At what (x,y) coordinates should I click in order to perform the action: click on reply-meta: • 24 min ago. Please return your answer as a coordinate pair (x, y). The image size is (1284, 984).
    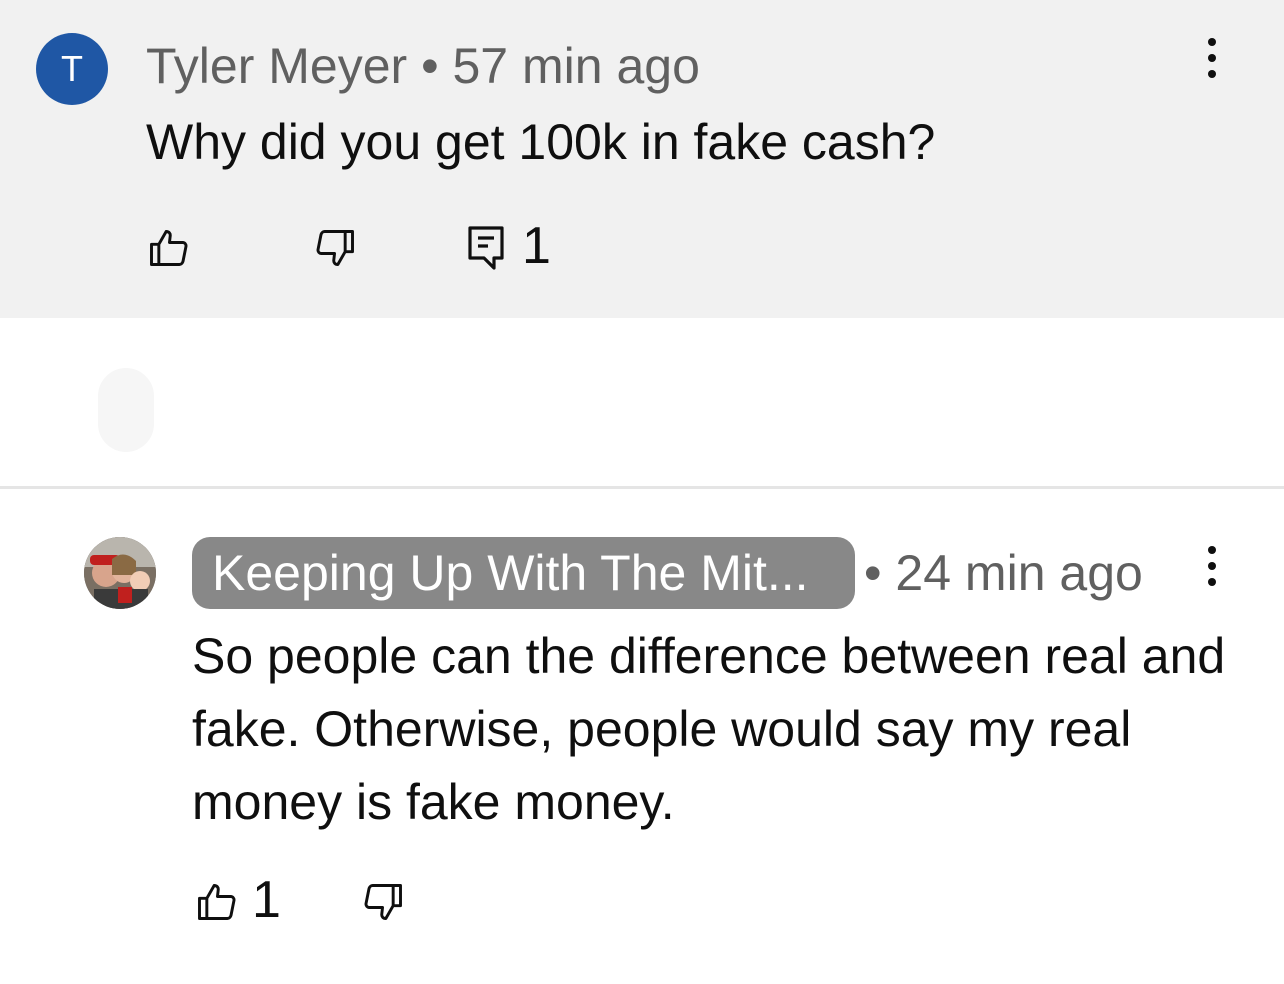
    Looking at the image, I should click on (1003, 573).